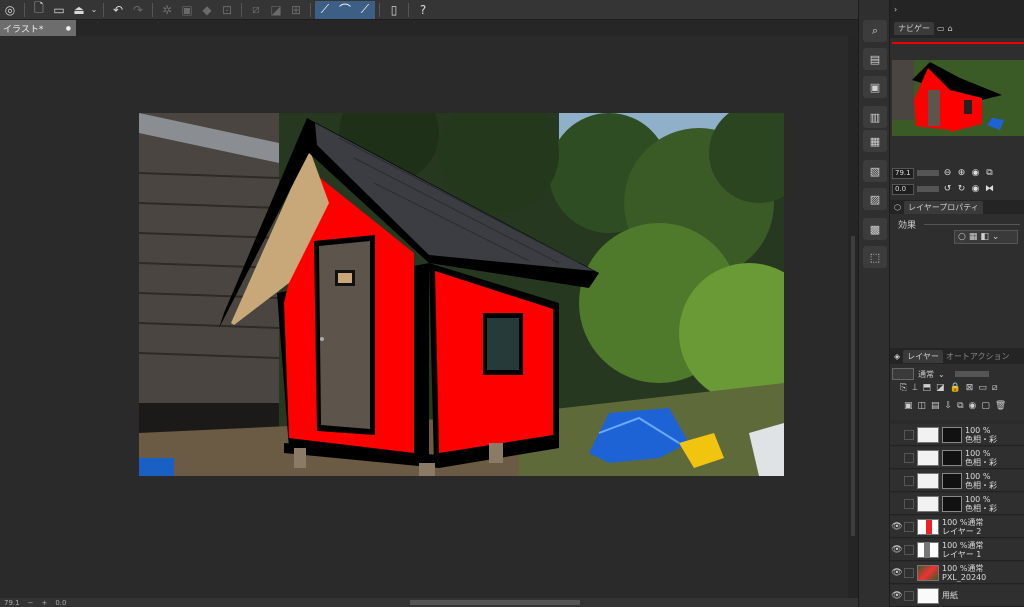  Describe the element at coordinates (59, 10) in the screenshot. I see `open-folder-icon: ▭` at that location.